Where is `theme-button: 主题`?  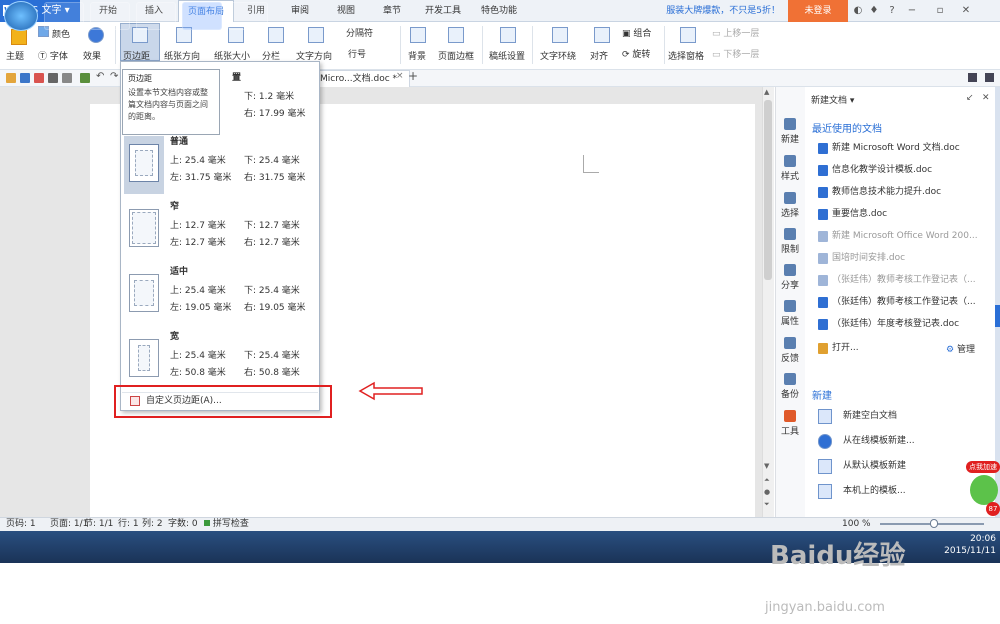 theme-button: 主题 is located at coordinates (15, 55).